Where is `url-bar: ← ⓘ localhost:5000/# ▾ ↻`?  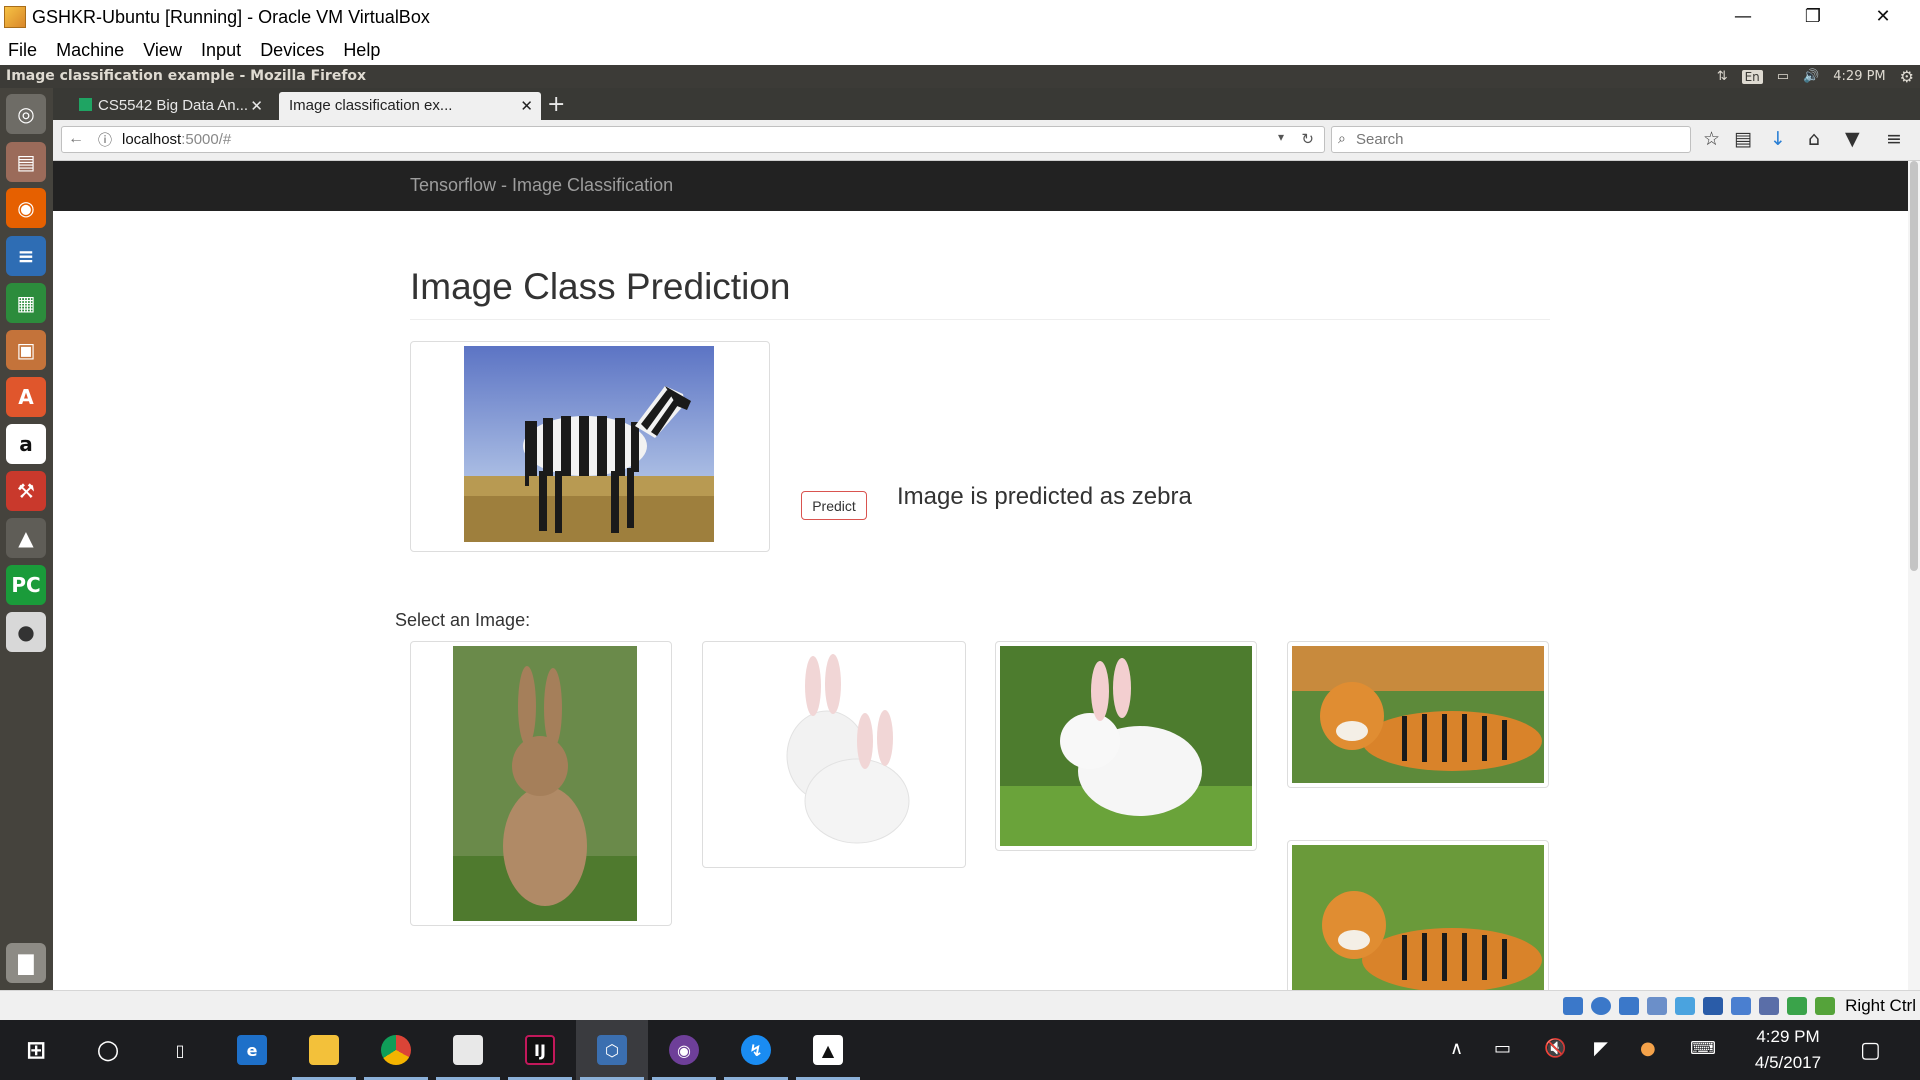 url-bar: ← ⓘ localhost:5000/# ▾ ↻ is located at coordinates (693, 139).